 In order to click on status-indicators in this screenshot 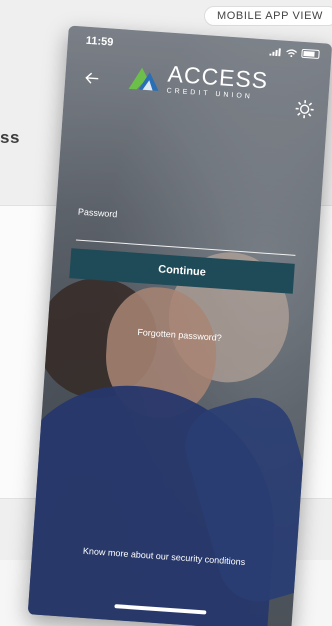, I will do `click(294, 53)`.